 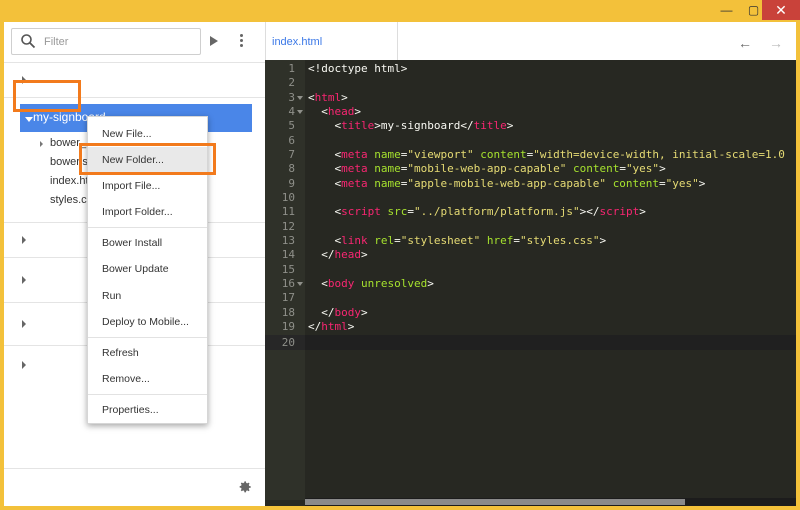 What do you see at coordinates (745, 43) in the screenshot?
I see `back-arrow-icon: ←` at bounding box center [745, 43].